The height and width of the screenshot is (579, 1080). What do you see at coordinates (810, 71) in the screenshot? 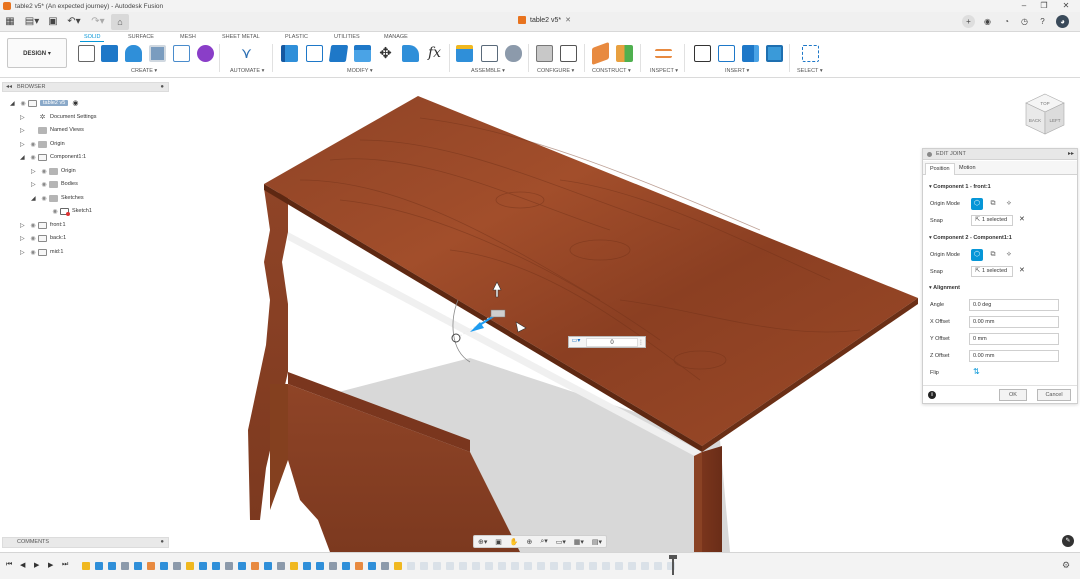
I see `group-select: SELECT ▾` at bounding box center [810, 71].